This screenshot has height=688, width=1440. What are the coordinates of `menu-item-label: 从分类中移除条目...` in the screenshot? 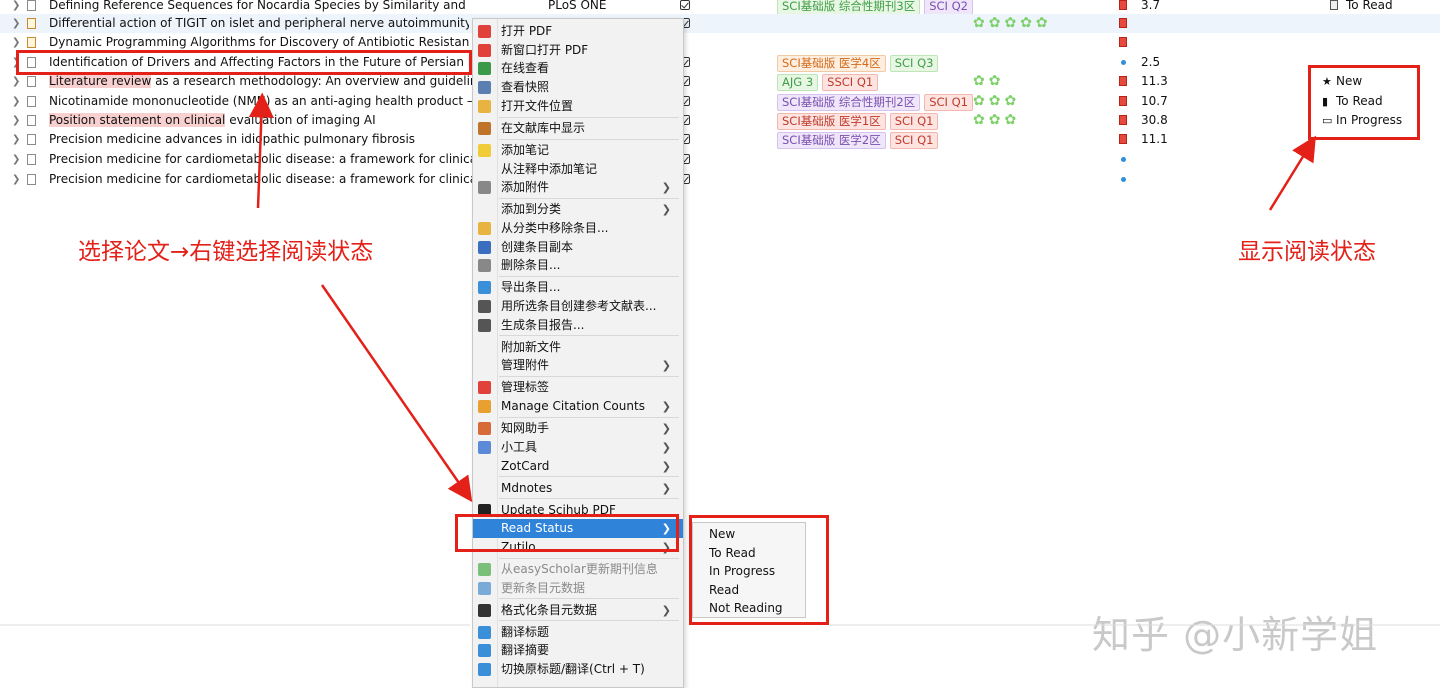 It's located at (555, 227).